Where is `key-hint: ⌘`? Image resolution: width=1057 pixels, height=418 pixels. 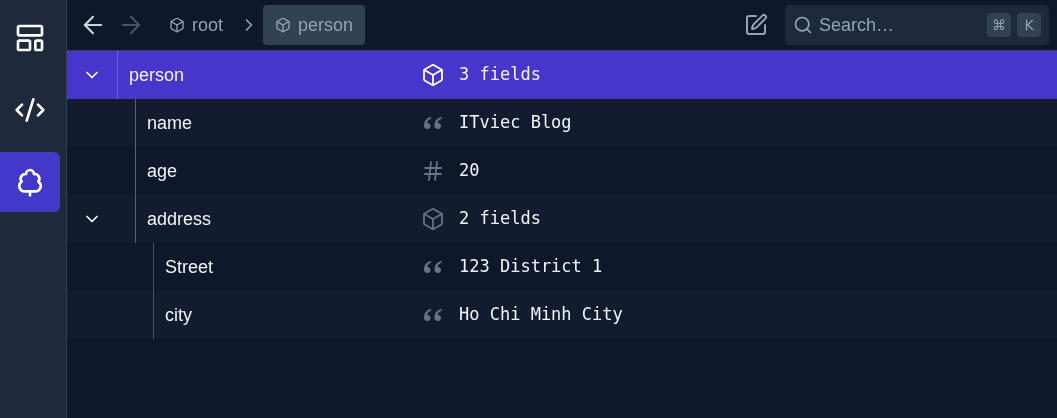
key-hint: ⌘ is located at coordinates (999, 25).